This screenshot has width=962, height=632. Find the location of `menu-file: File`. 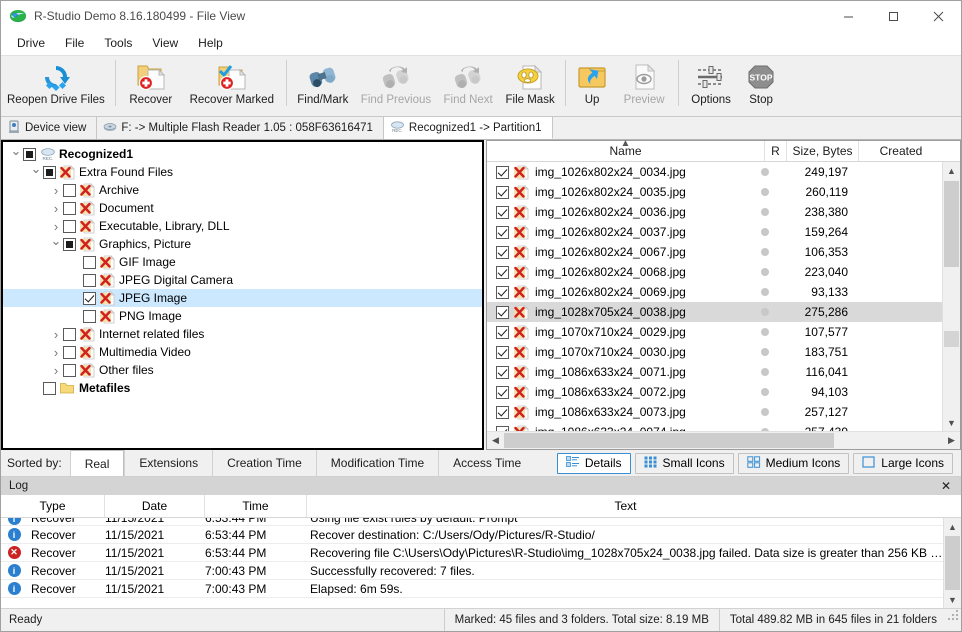

menu-file: File is located at coordinates (74, 43).